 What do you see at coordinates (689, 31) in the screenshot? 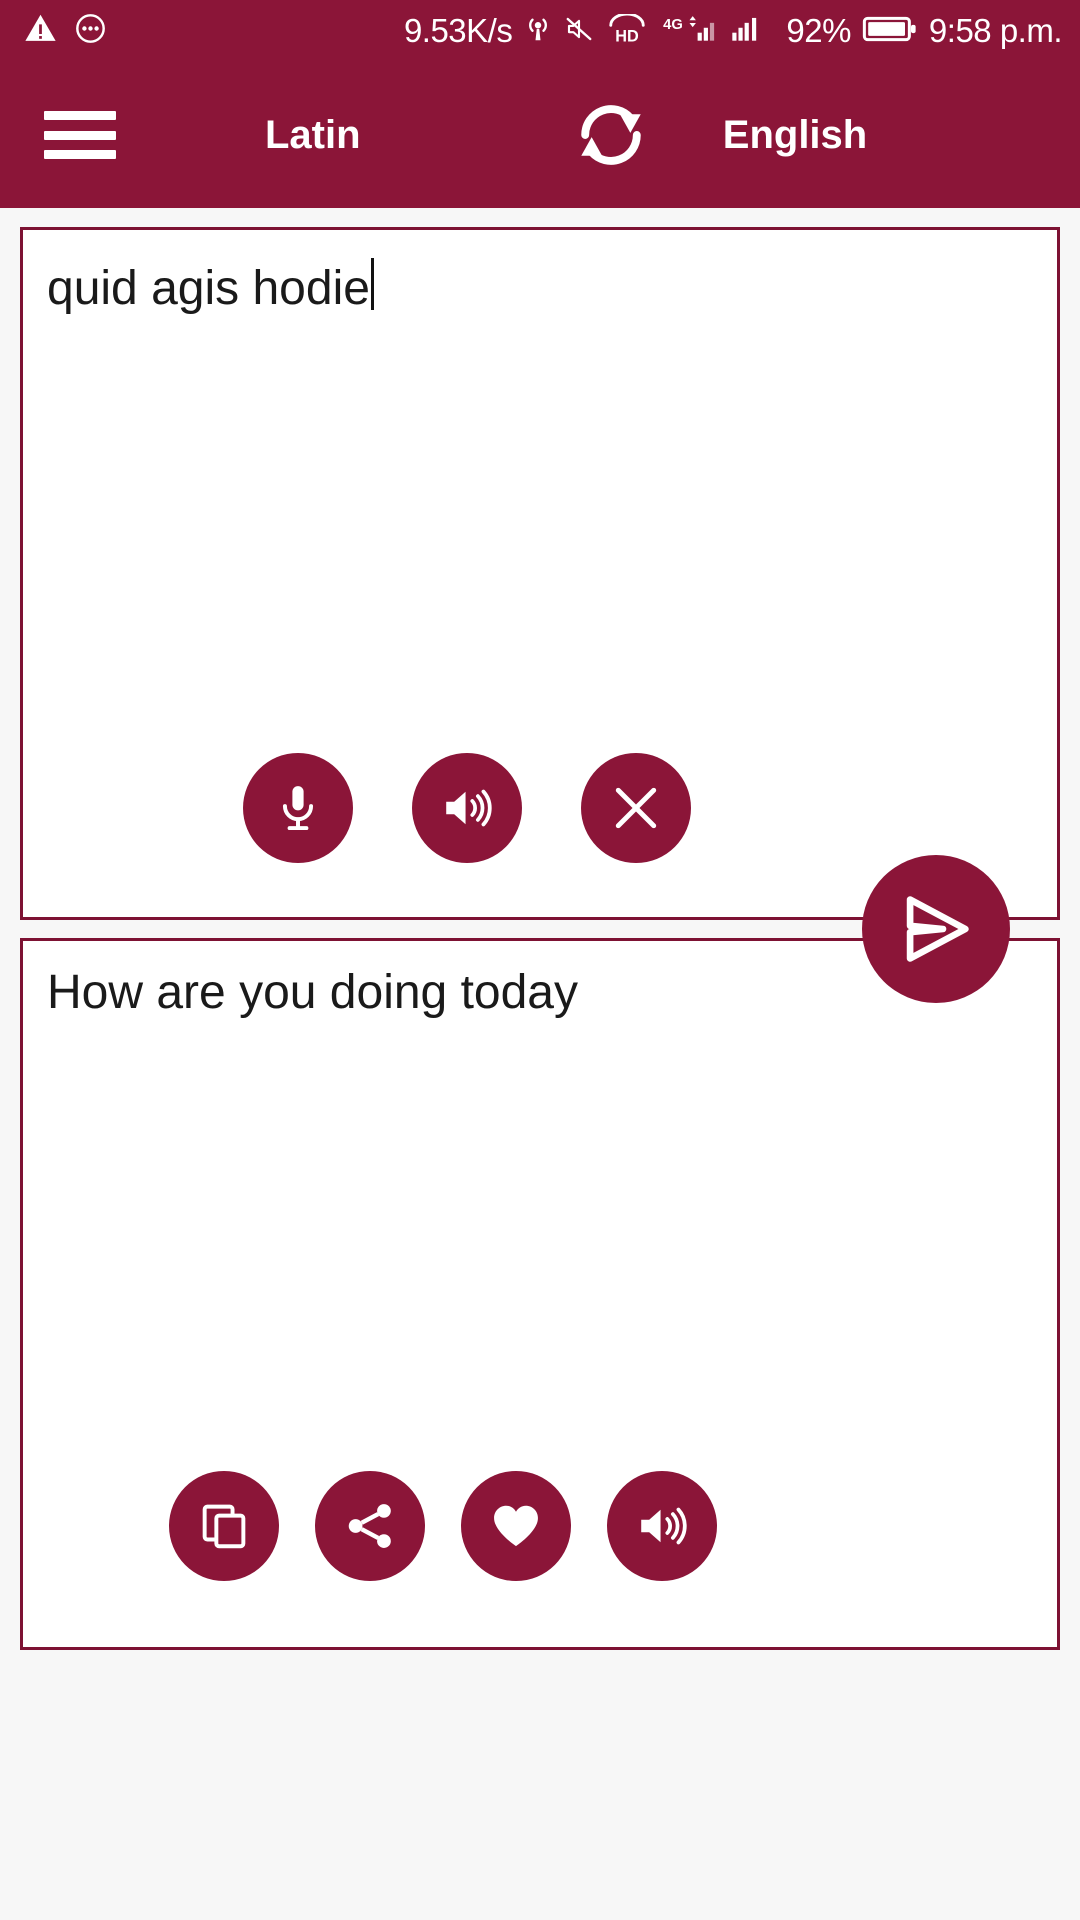
I see `signal-4g-icon: 4G` at bounding box center [689, 31].